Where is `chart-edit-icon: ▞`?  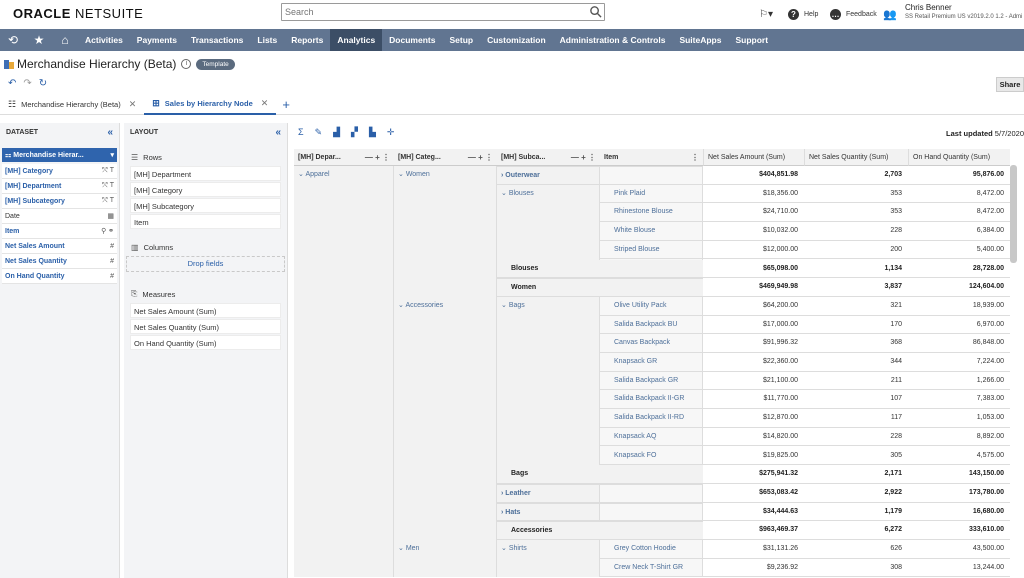 chart-edit-icon: ▞ is located at coordinates (354, 132).